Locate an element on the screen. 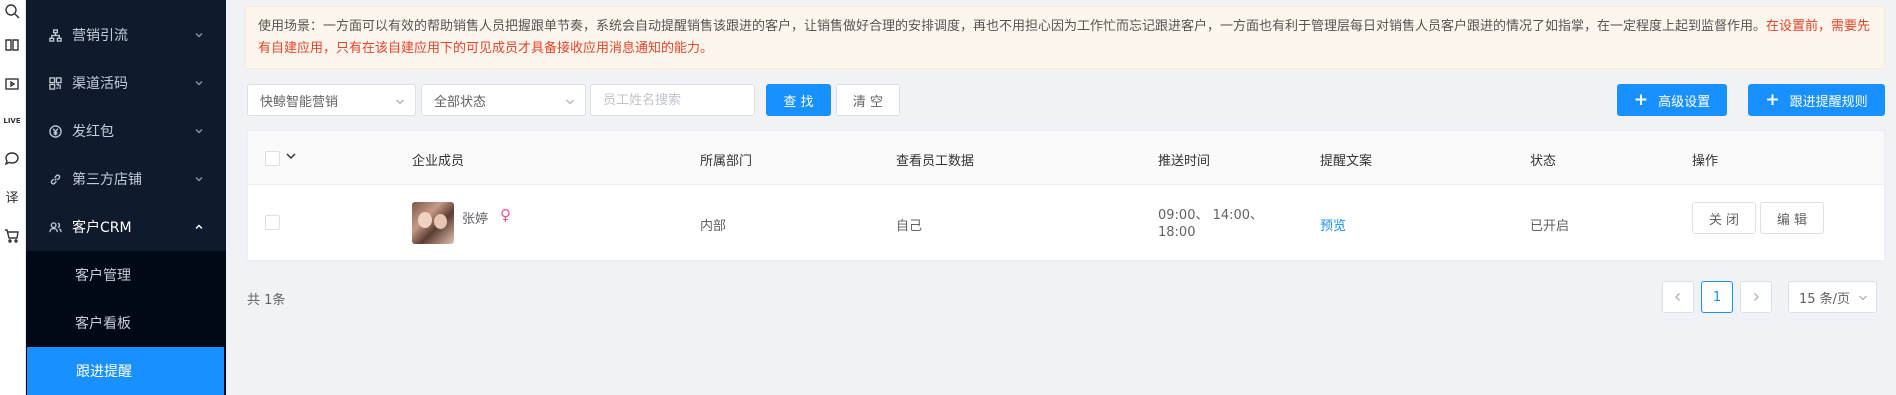  female-icon: ♀ is located at coordinates (505, 215).